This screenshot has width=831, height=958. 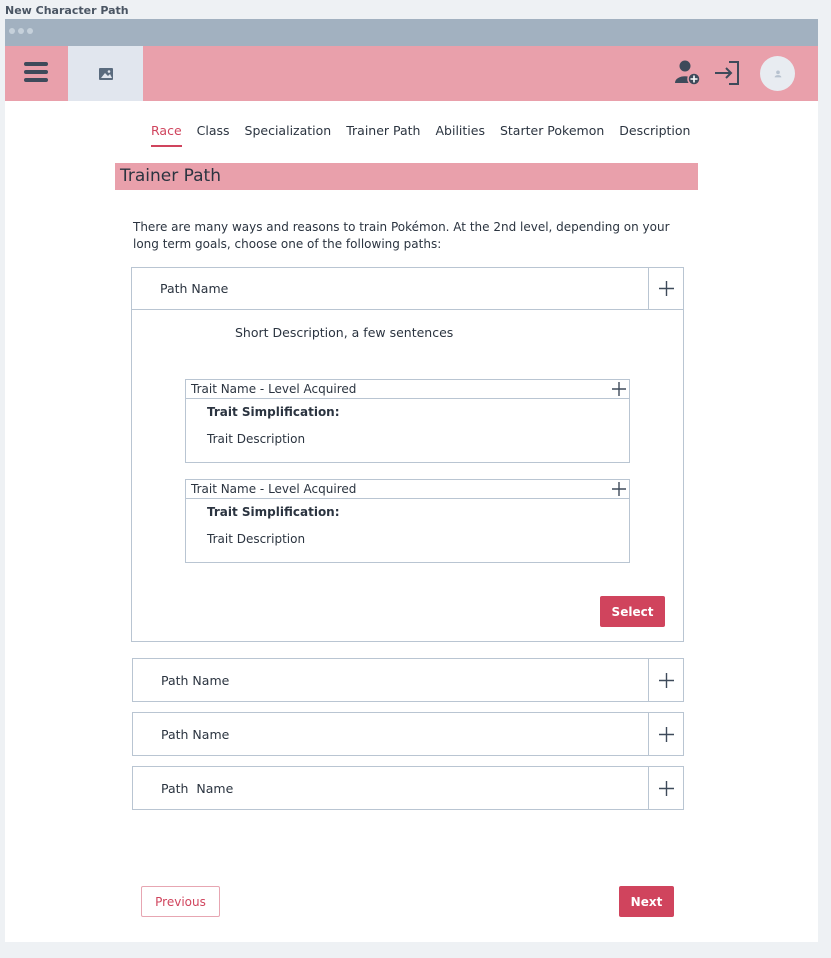 What do you see at coordinates (777, 73) in the screenshot?
I see `user-avatar-icon` at bounding box center [777, 73].